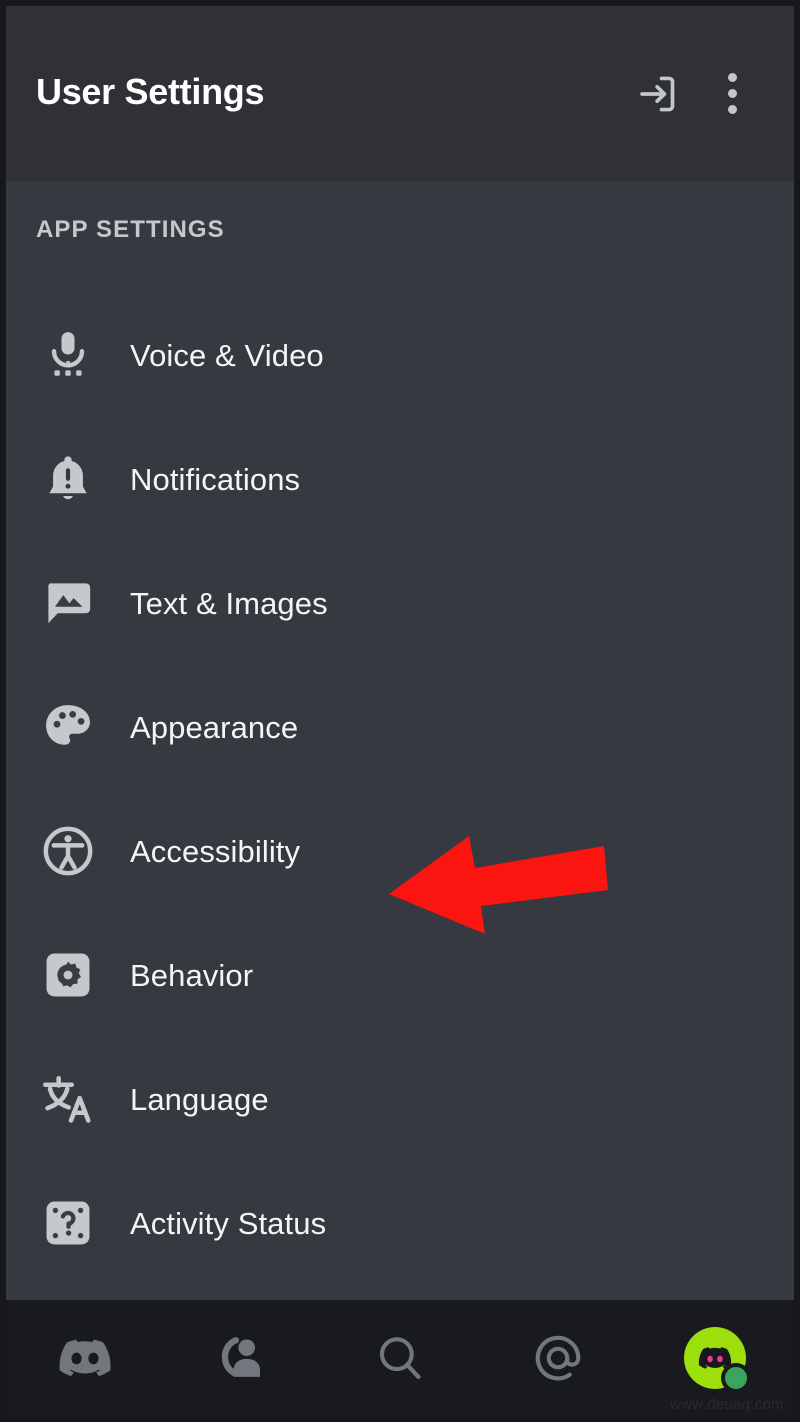 The height and width of the screenshot is (1422, 800). What do you see at coordinates (727, 1404) in the screenshot?
I see `watermark: www.deuaq.com` at bounding box center [727, 1404].